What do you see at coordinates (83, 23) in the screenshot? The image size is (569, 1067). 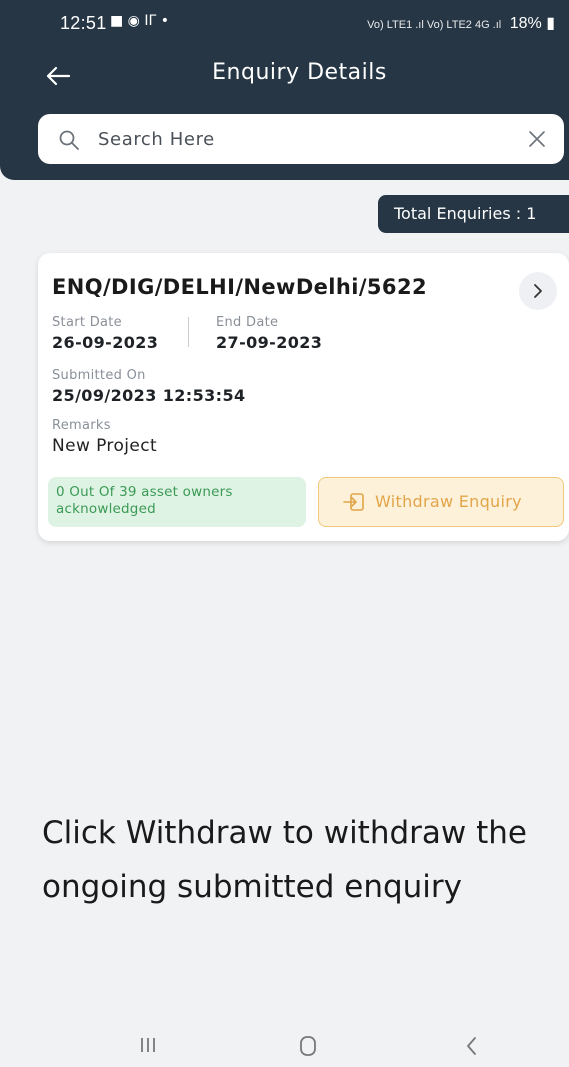 I see `status-time: 12:51` at bounding box center [83, 23].